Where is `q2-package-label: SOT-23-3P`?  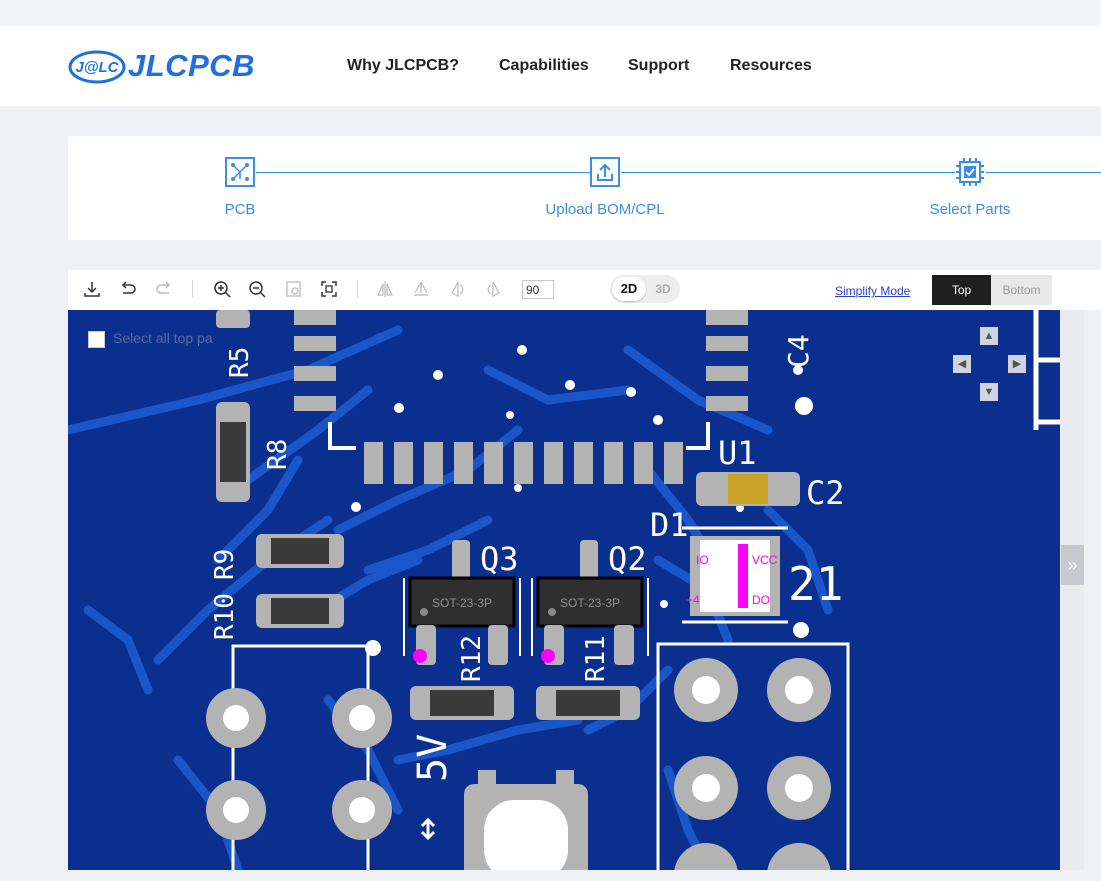 q2-package-label: SOT-23-3P is located at coordinates (590, 603).